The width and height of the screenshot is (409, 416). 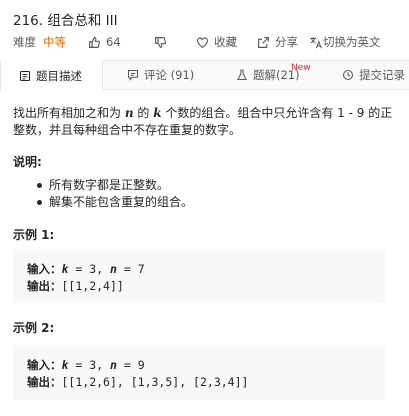 What do you see at coordinates (199, 276) in the screenshot?
I see `example-1-code: 输入：k = 3, n = 7 输出：[[1,2,4]]` at bounding box center [199, 276].